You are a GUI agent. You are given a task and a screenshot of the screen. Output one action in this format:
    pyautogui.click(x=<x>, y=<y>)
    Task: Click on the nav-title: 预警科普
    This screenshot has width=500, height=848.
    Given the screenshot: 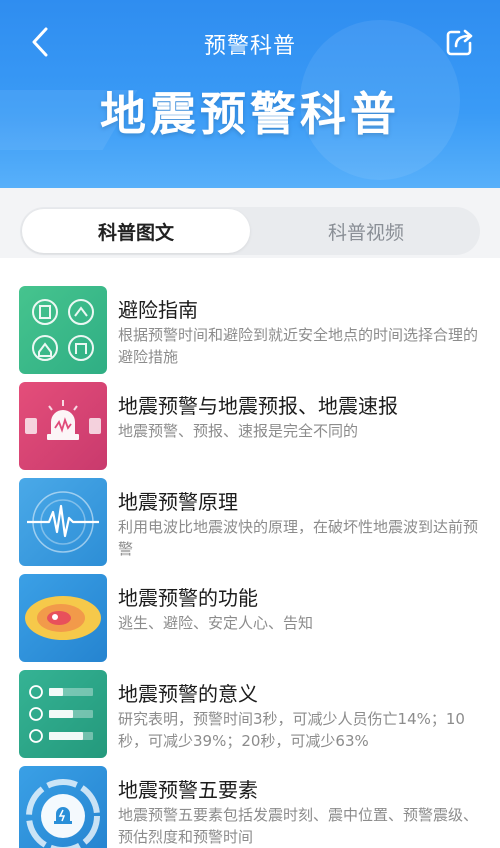 What is the action you would take?
    pyautogui.click(x=249, y=46)
    